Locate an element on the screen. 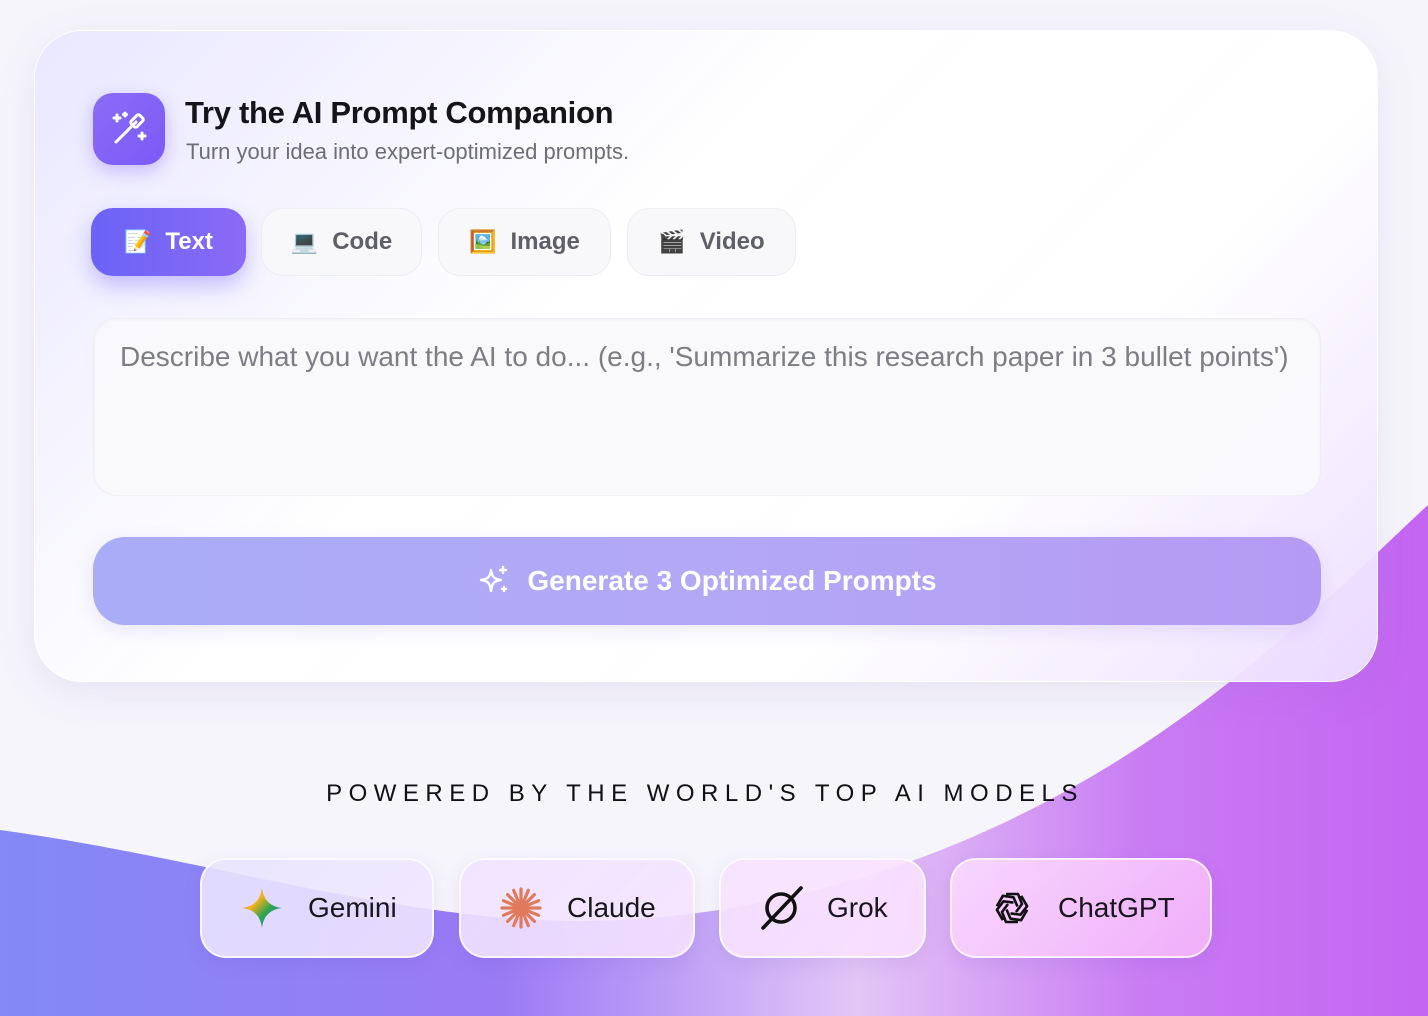 The width and height of the screenshot is (1428, 1016). laptop-icon: 💻 is located at coordinates (304, 241).